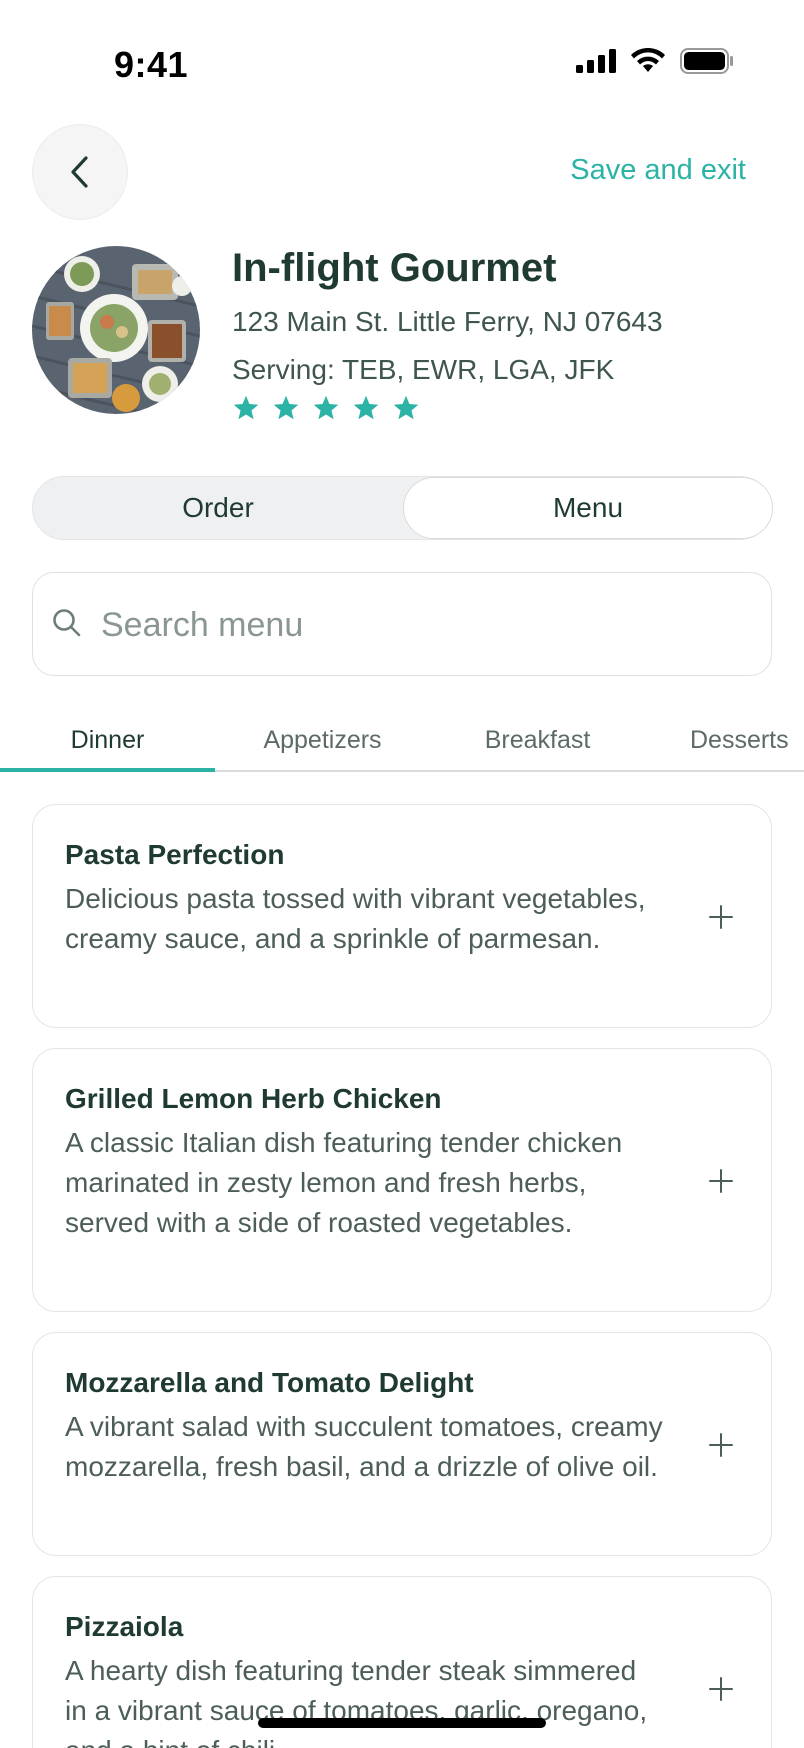 Image resolution: width=804 pixels, height=1748 pixels. I want to click on home-indicator, so click(402, 1723).